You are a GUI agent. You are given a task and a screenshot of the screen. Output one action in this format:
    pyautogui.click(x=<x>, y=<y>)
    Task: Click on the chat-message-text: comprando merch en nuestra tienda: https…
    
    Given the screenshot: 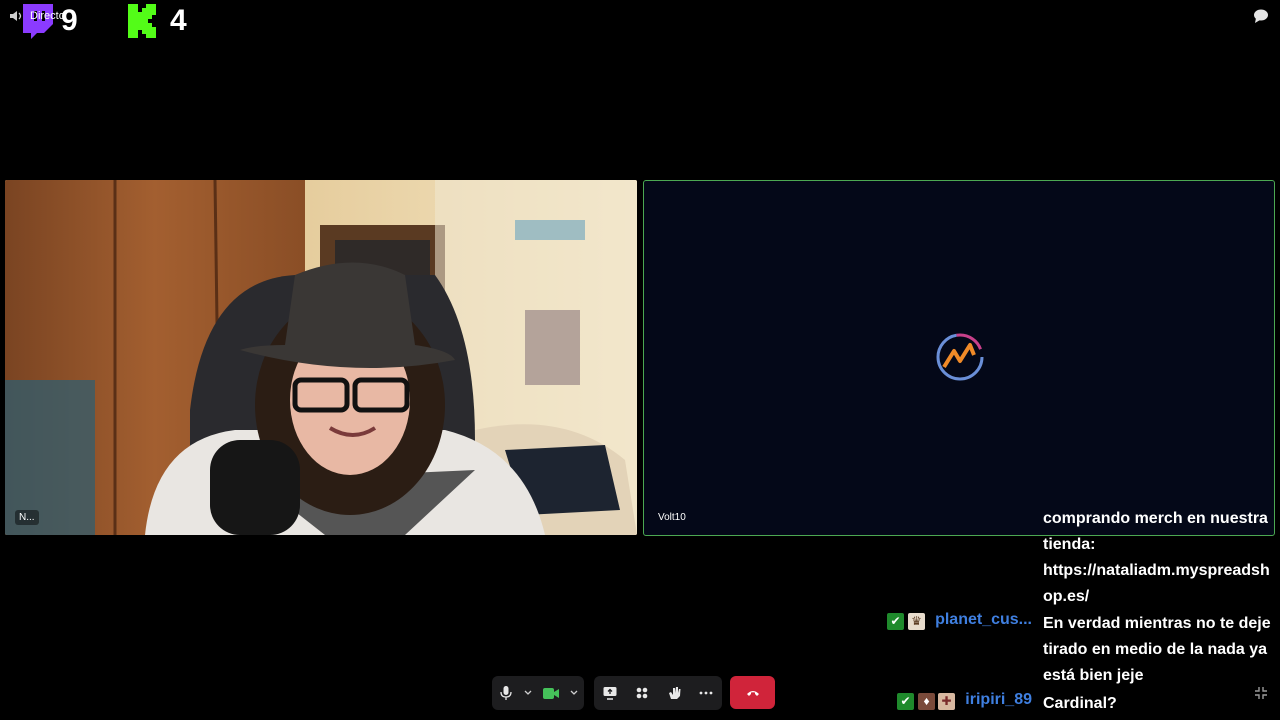 What is the action you would take?
    pyautogui.click(x=1156, y=557)
    